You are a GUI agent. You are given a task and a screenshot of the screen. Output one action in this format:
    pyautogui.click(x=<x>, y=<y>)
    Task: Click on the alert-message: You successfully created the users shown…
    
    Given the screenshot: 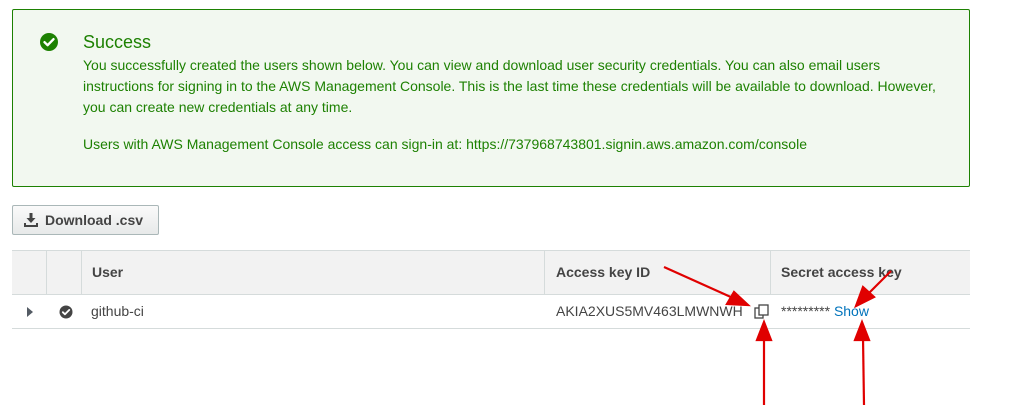 What is the action you would take?
    pyautogui.click(x=509, y=86)
    